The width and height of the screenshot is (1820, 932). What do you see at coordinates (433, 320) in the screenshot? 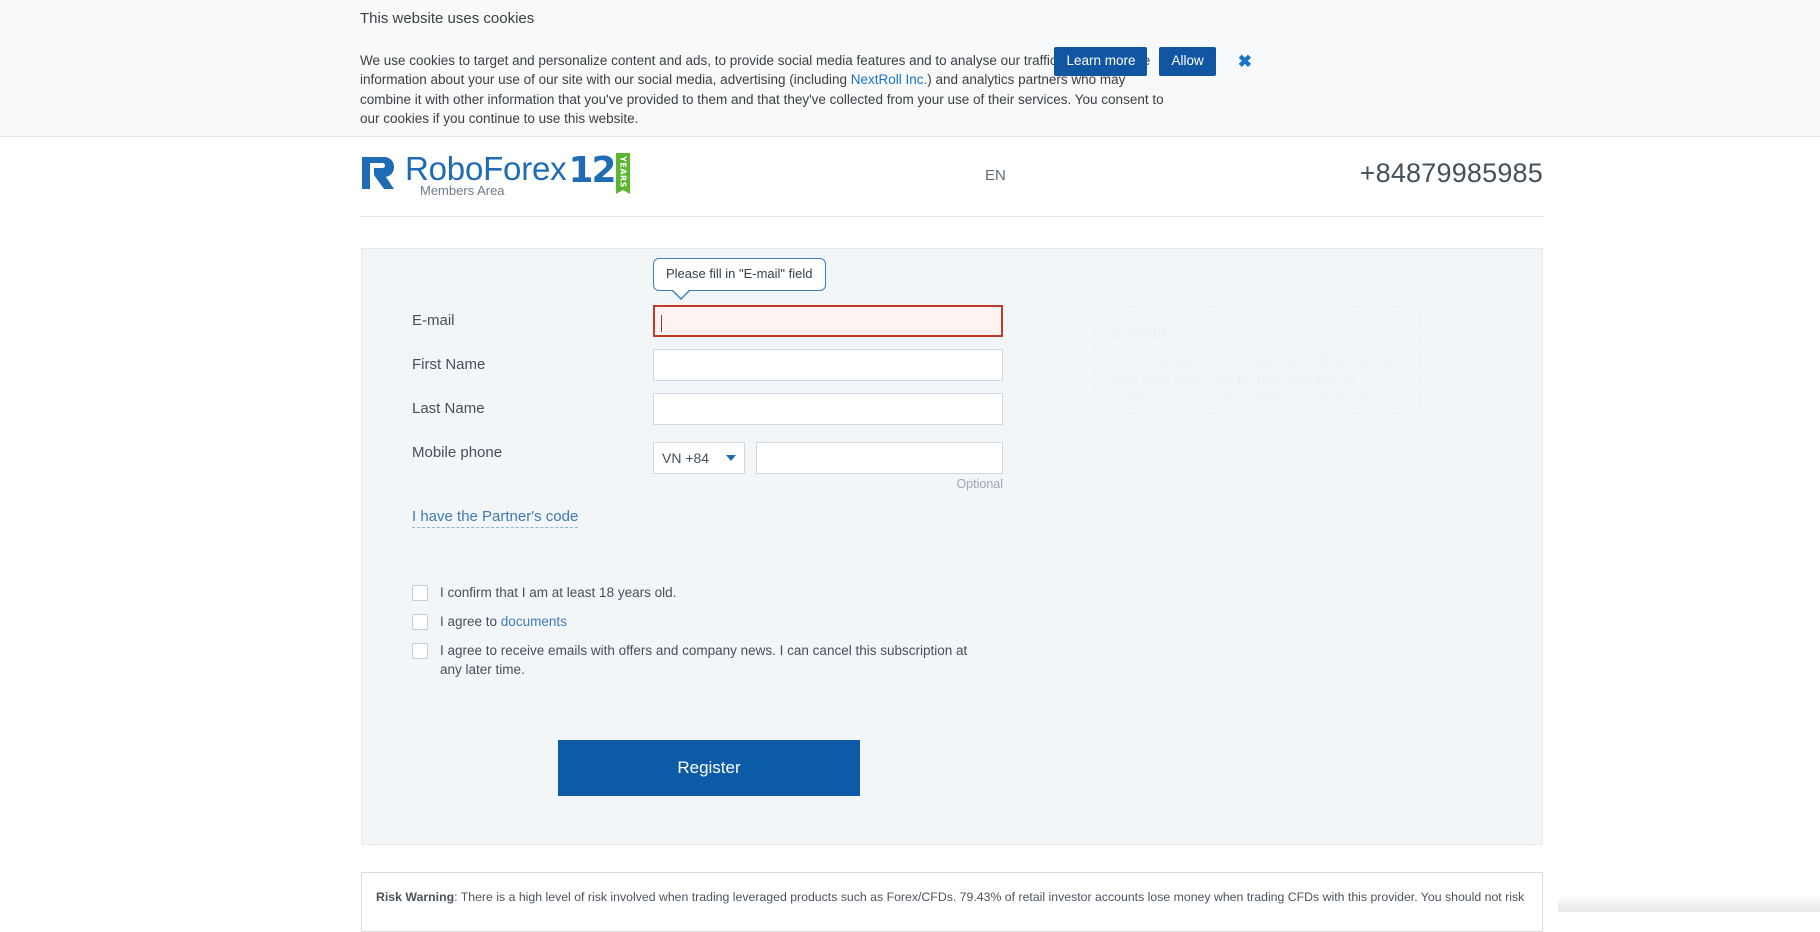
I see `email-label: E-mail` at bounding box center [433, 320].